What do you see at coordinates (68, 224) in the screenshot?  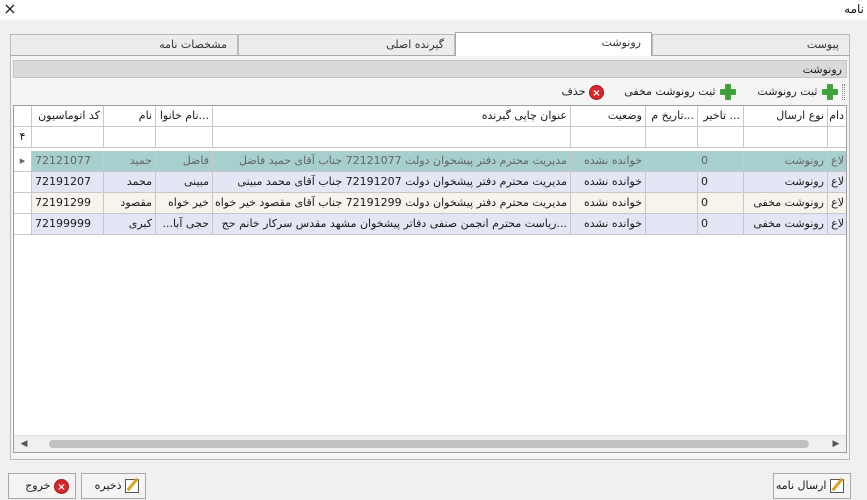 I see `cell-code: 72199999` at bounding box center [68, 224].